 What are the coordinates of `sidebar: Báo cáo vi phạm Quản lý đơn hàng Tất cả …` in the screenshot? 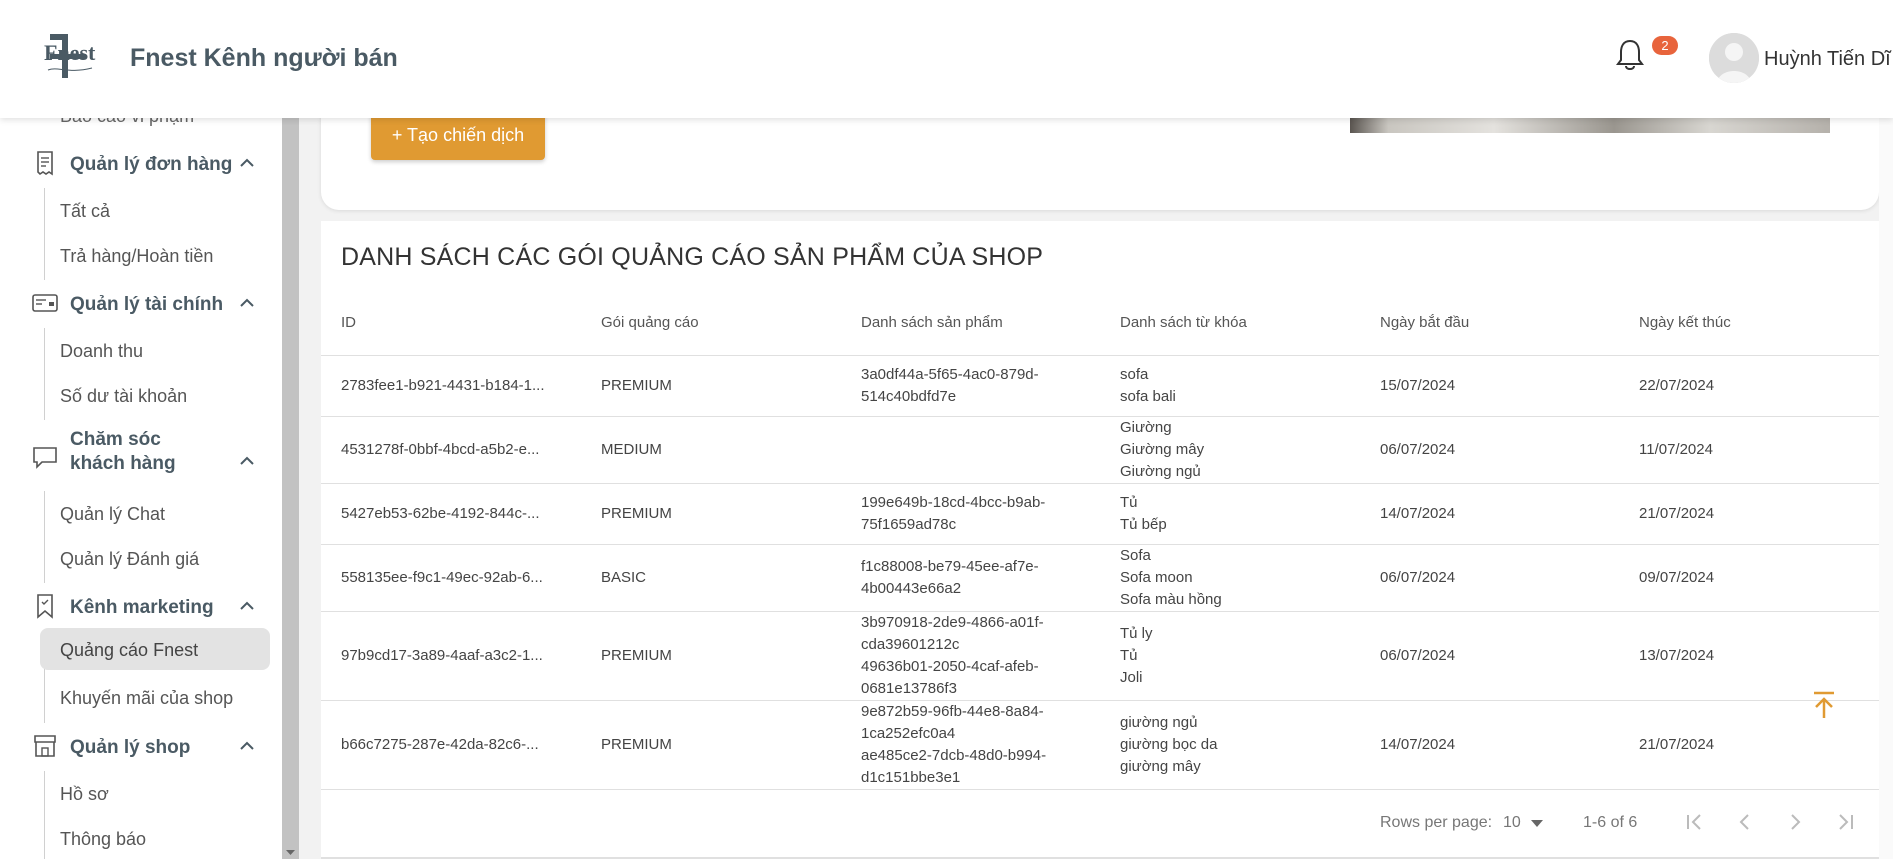 It's located at (141, 488).